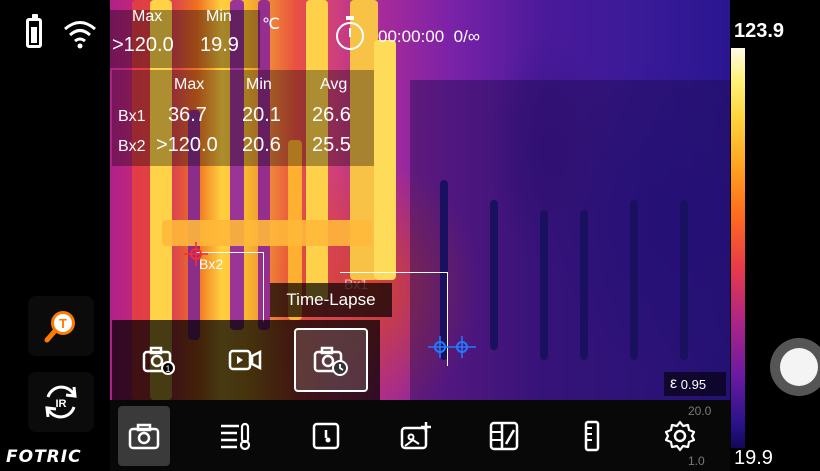 The height and width of the screenshot is (471, 820). I want to click on spot-box-icon, so click(326, 436).